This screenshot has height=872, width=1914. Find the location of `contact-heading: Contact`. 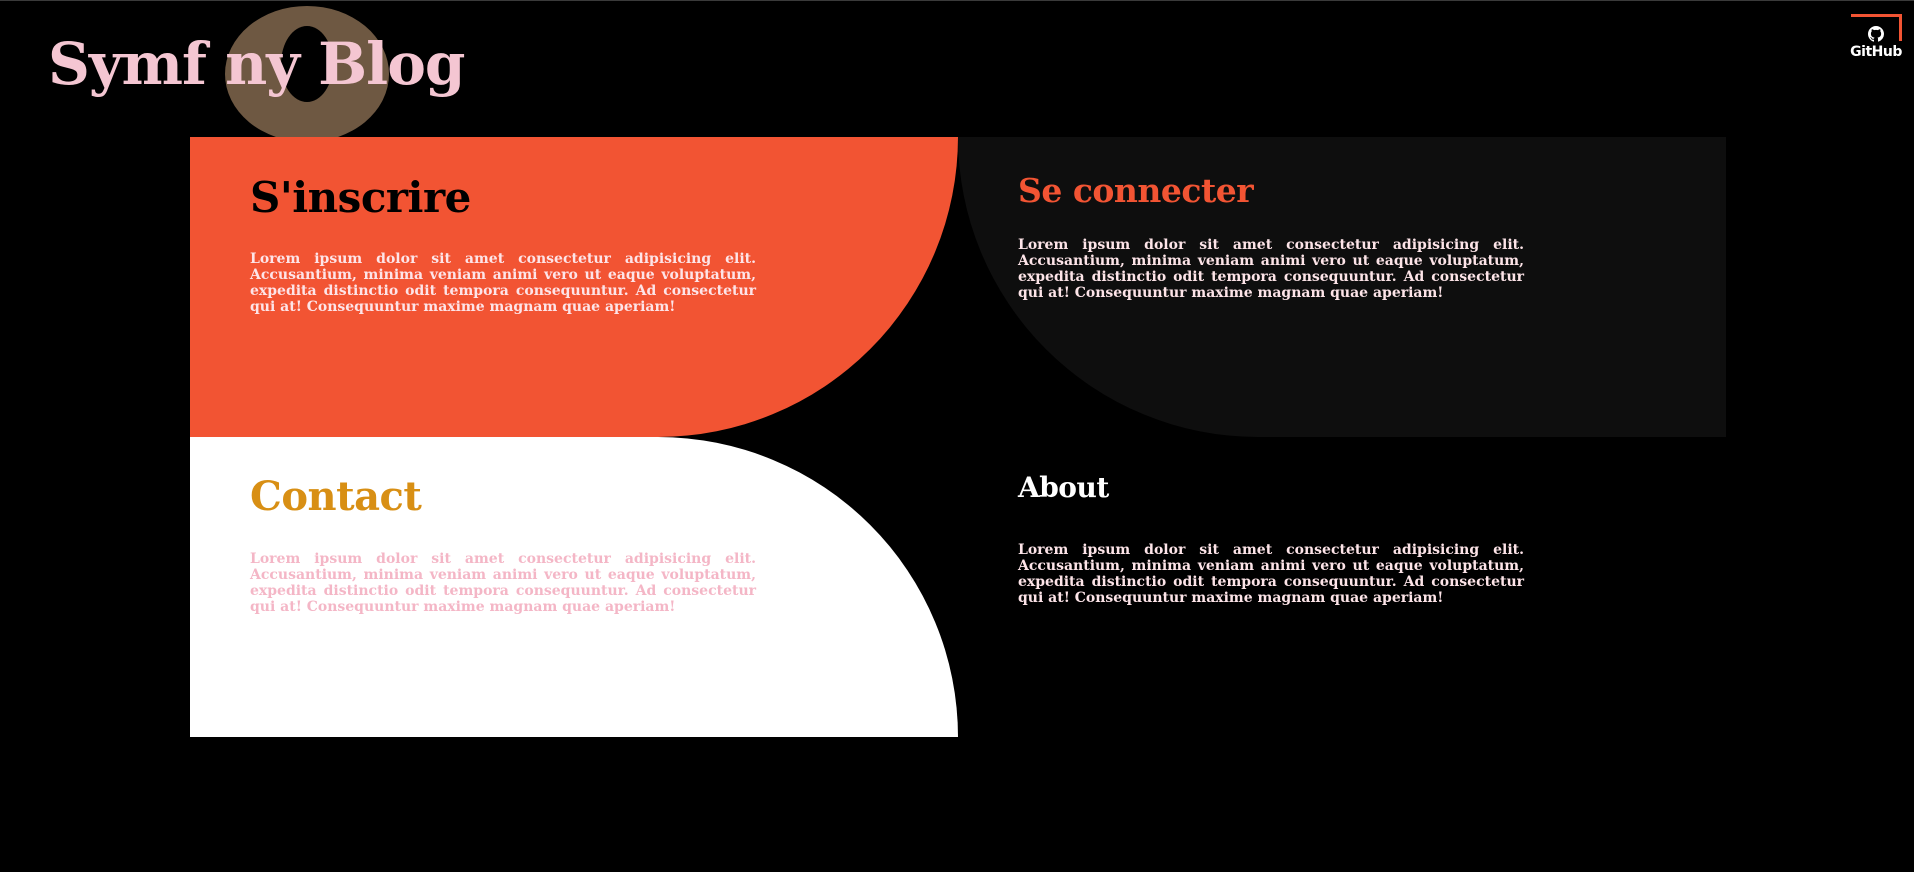

contact-heading: Contact is located at coordinates (336, 496).